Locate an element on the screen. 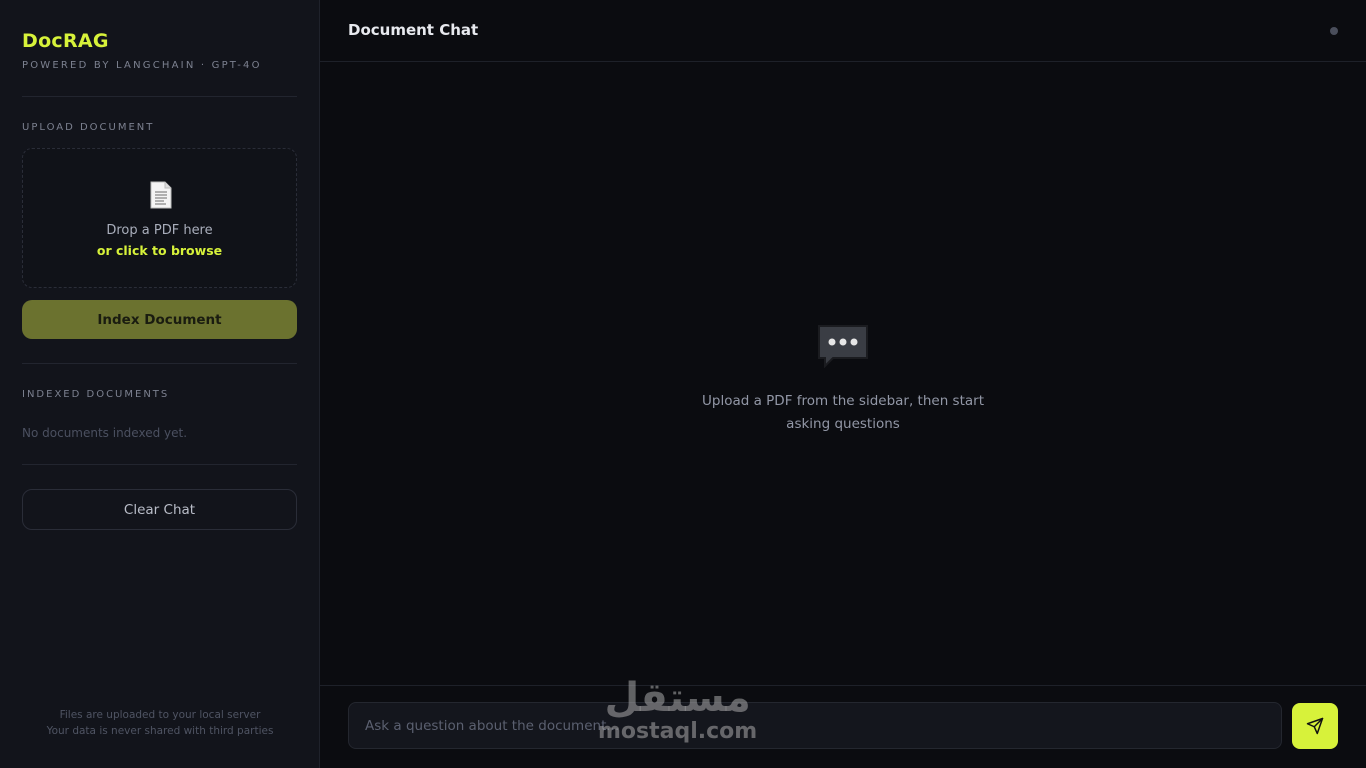 Image resolution: width=1366 pixels, height=768 pixels. indexed-section-label: INDEXED DOCUMENTS is located at coordinates (96, 394).